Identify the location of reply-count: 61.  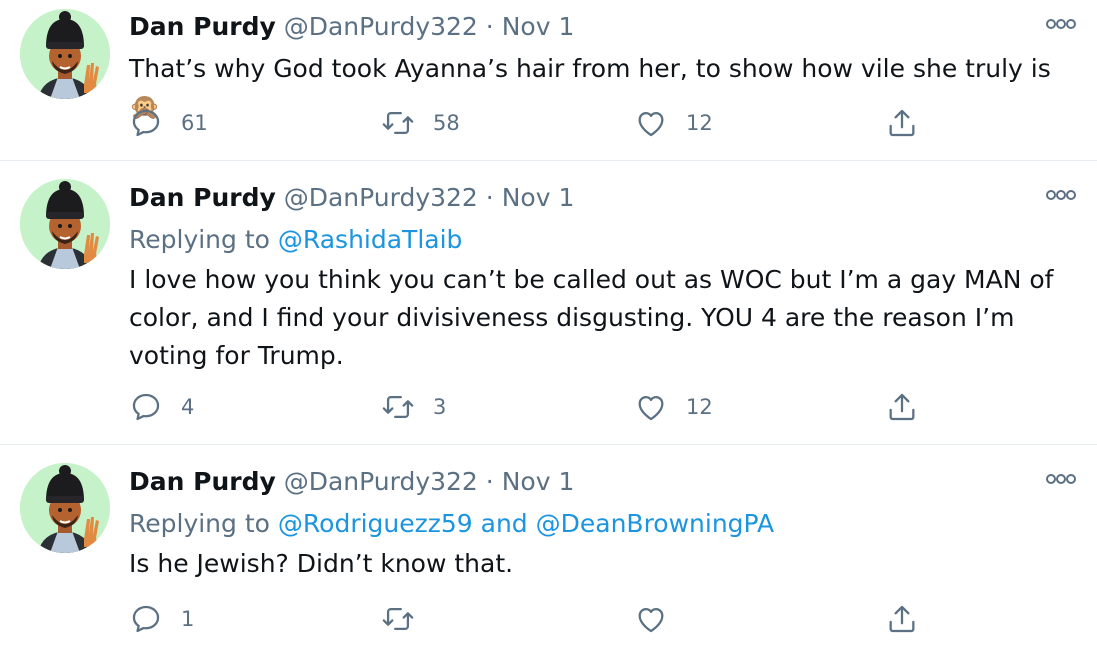
(194, 123).